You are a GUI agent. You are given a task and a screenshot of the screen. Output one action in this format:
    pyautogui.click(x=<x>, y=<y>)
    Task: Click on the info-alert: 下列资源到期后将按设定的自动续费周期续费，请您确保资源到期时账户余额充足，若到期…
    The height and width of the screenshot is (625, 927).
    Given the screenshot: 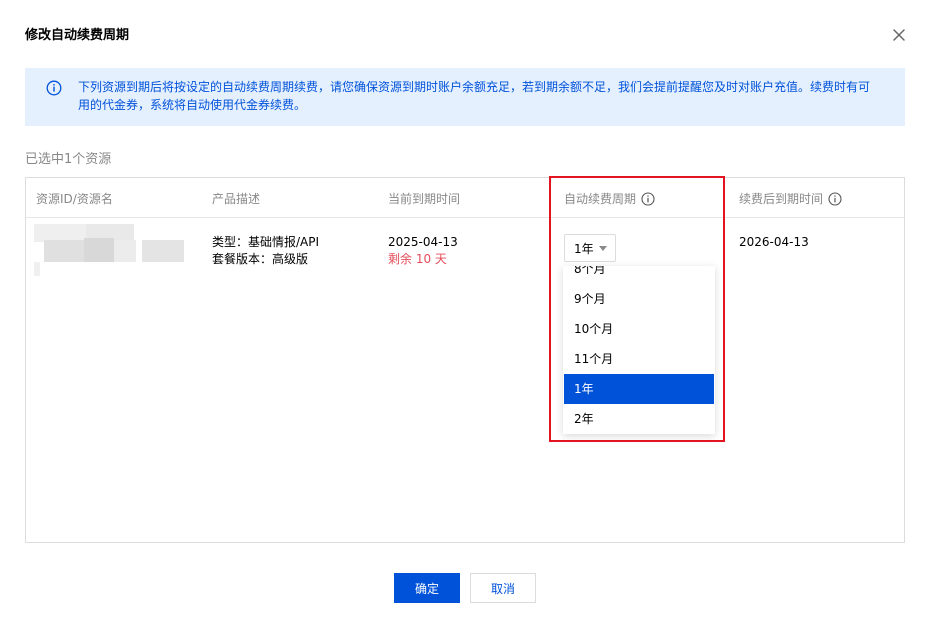 What is the action you would take?
    pyautogui.click(x=465, y=97)
    